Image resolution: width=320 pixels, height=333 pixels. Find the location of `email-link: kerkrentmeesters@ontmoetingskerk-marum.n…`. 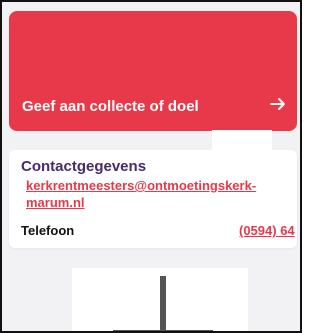

email-link: kerkrentmeesters@ontmoetingskerk-marum.n… is located at coordinates (156, 194).